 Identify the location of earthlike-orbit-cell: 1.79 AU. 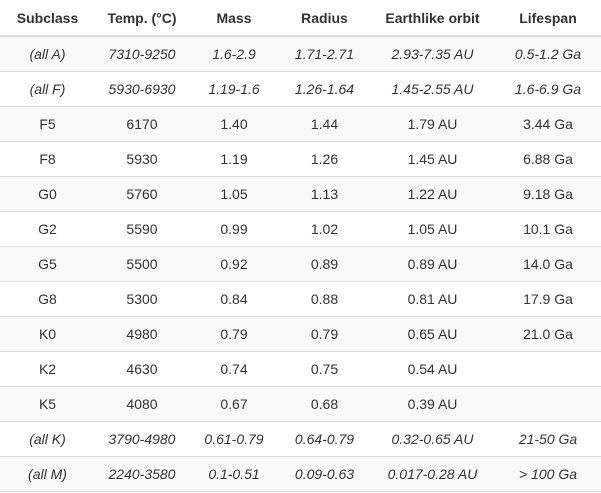
(432, 124).